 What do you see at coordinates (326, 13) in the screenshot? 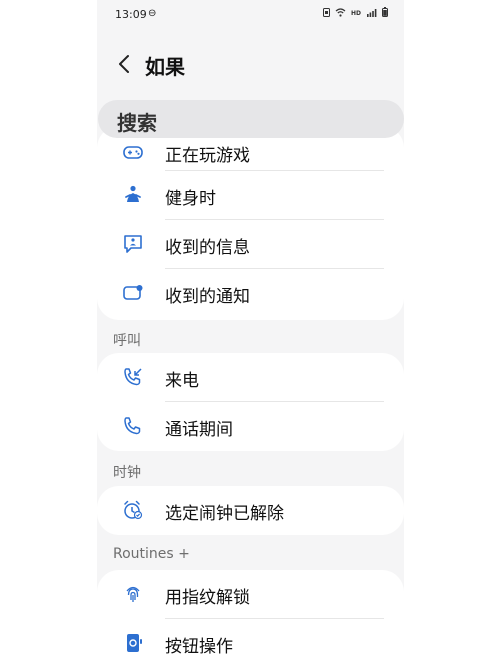
I see `sim-icon` at bounding box center [326, 13].